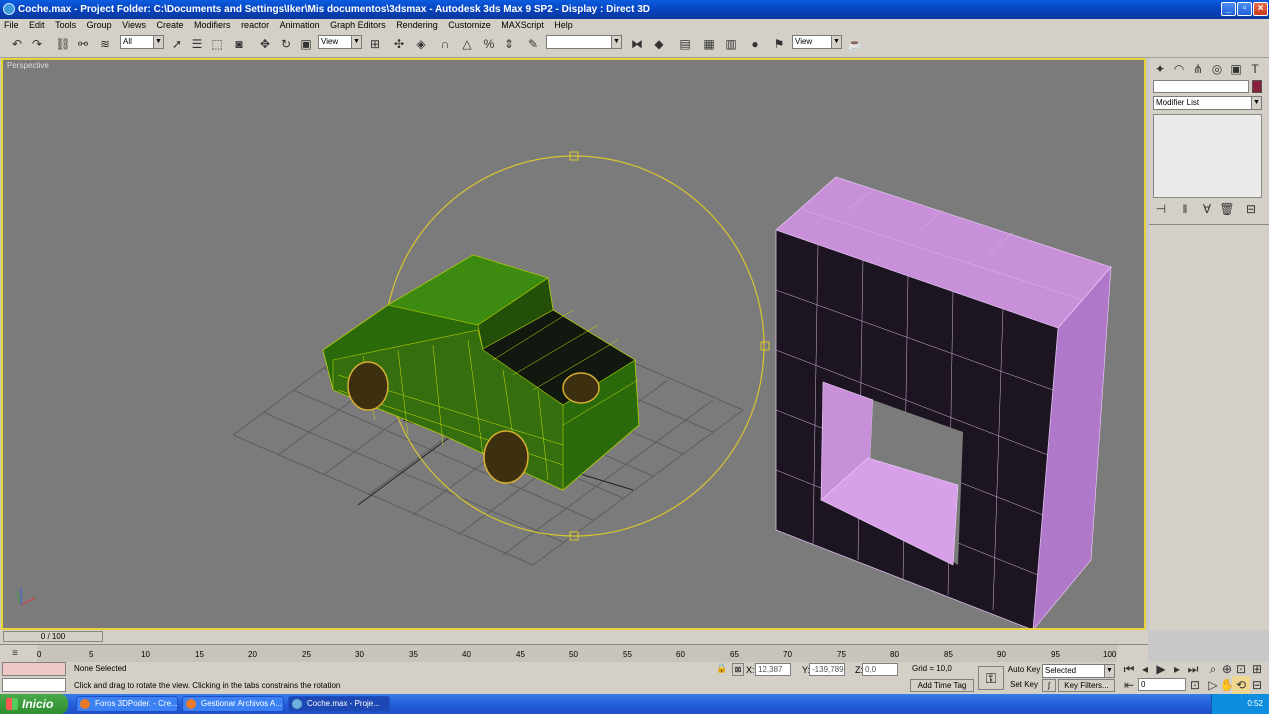 Image resolution: width=1269 pixels, height=714 pixels. I want to click on select-by-name-icon: ☰, so click(197, 44).